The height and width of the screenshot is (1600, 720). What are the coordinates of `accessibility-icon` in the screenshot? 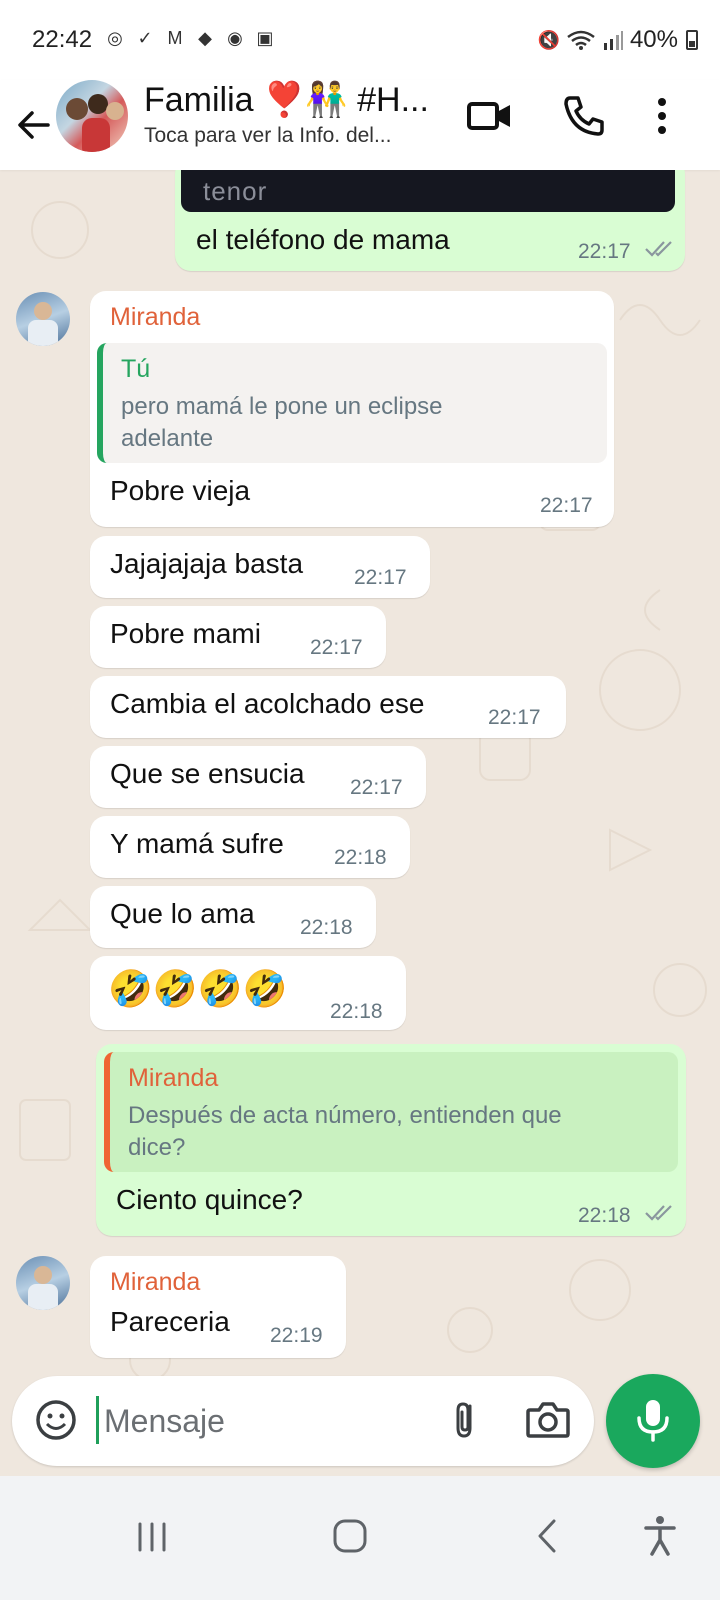 It's located at (660, 1536).